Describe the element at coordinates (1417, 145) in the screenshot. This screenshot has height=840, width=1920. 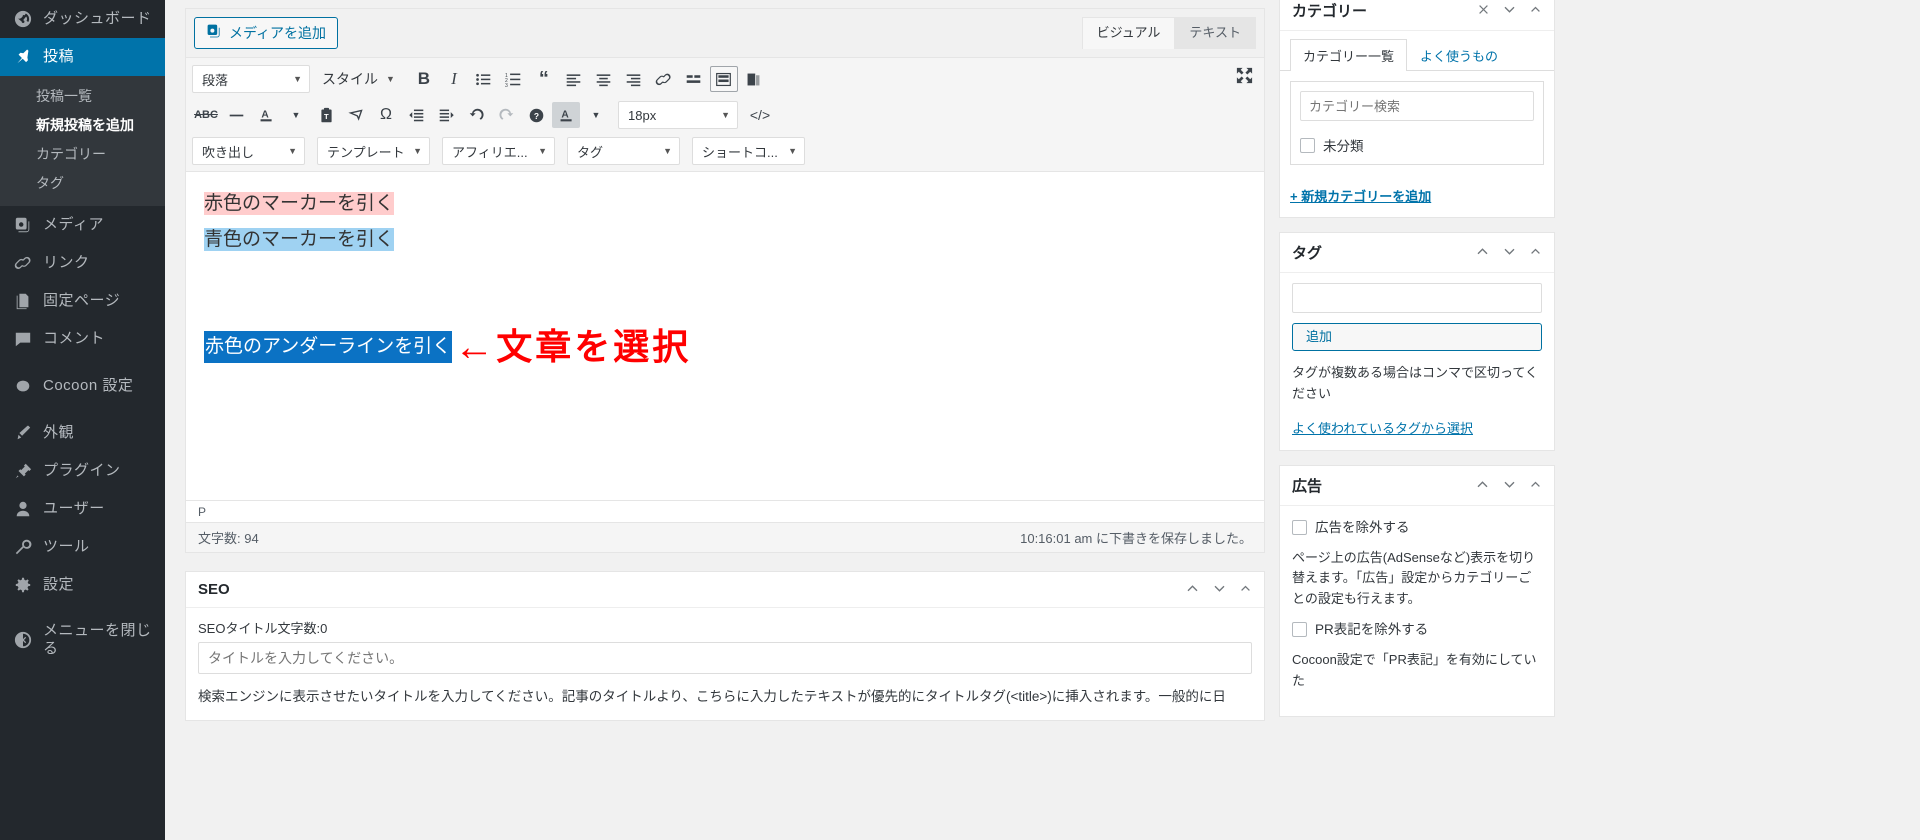
I see `category-item-uncategorized: 未分類` at that location.